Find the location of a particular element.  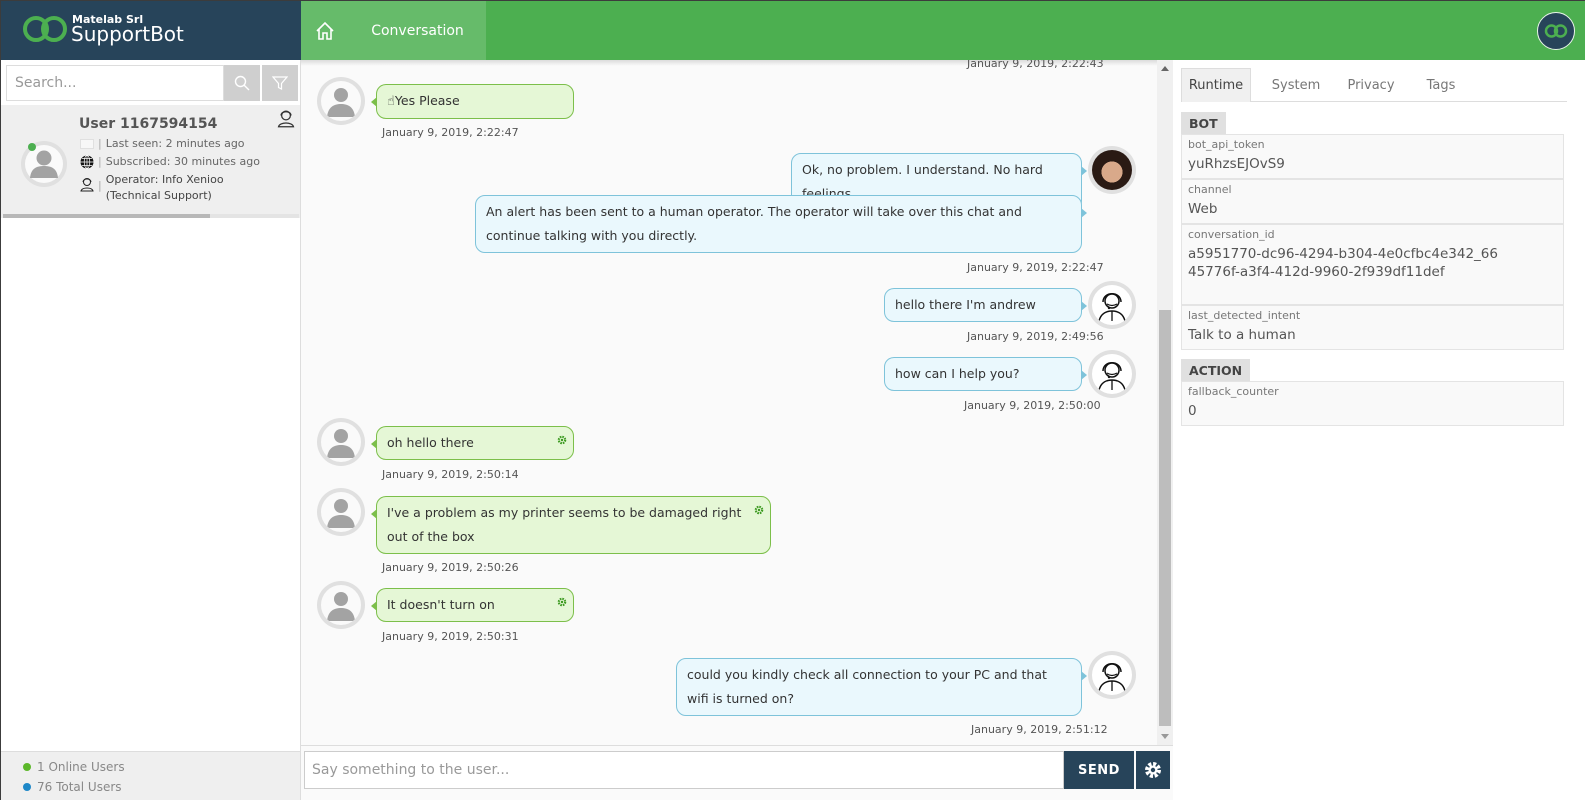

search-input is located at coordinates (115, 83).